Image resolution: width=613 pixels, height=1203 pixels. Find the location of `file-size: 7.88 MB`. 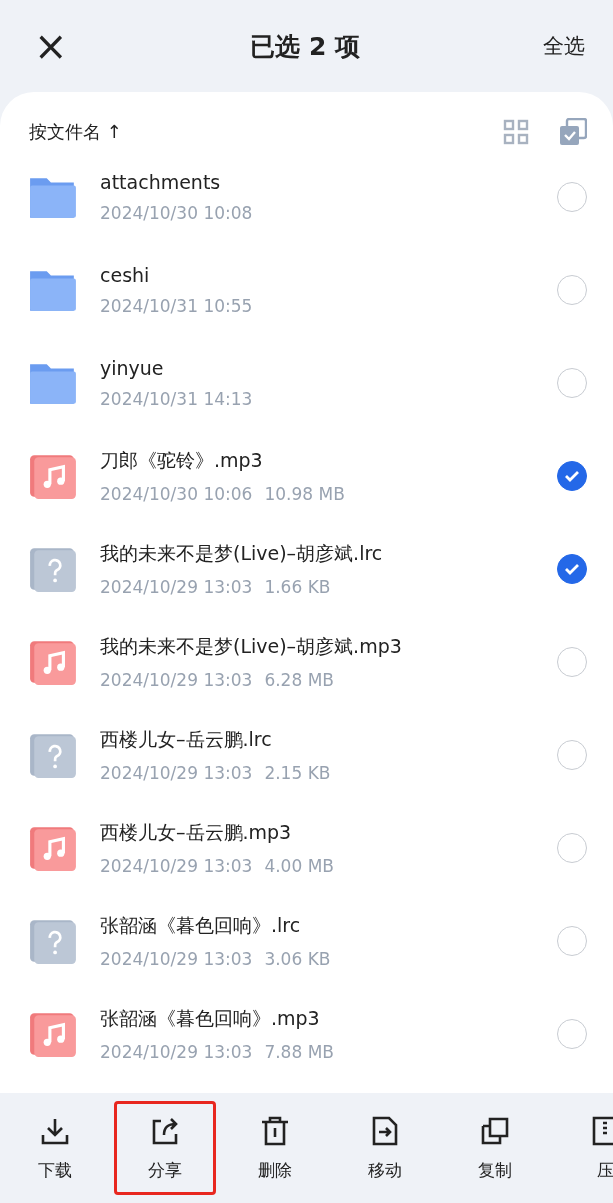

file-size: 7.88 MB is located at coordinates (299, 1051).